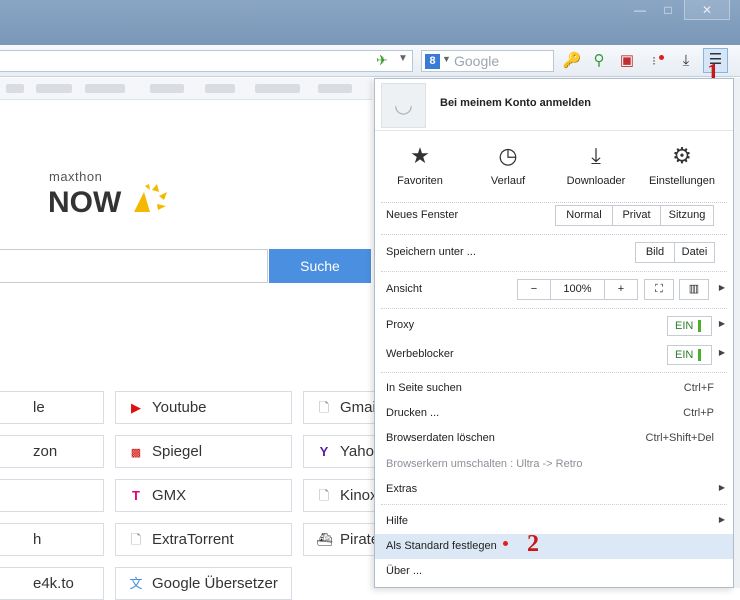  Describe the element at coordinates (206, 61) in the screenshot. I see `address-bar` at that location.